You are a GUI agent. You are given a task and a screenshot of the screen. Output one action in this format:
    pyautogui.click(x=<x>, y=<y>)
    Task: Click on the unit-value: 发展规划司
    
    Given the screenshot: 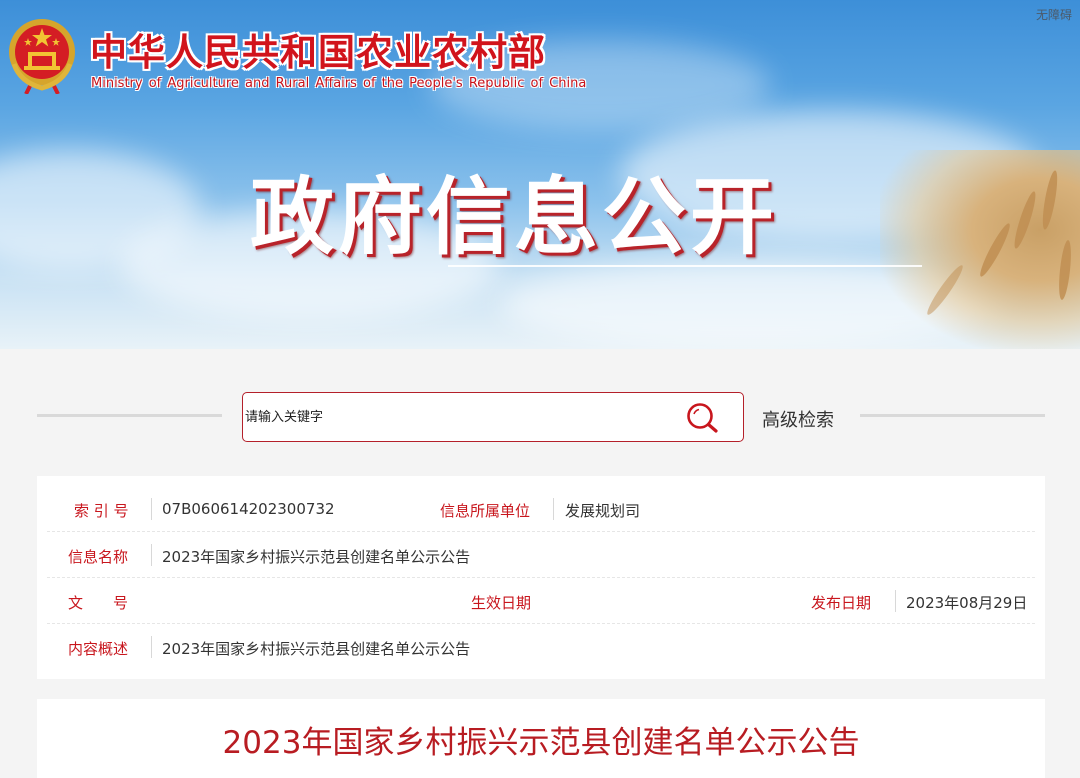 What is the action you would take?
    pyautogui.click(x=603, y=511)
    